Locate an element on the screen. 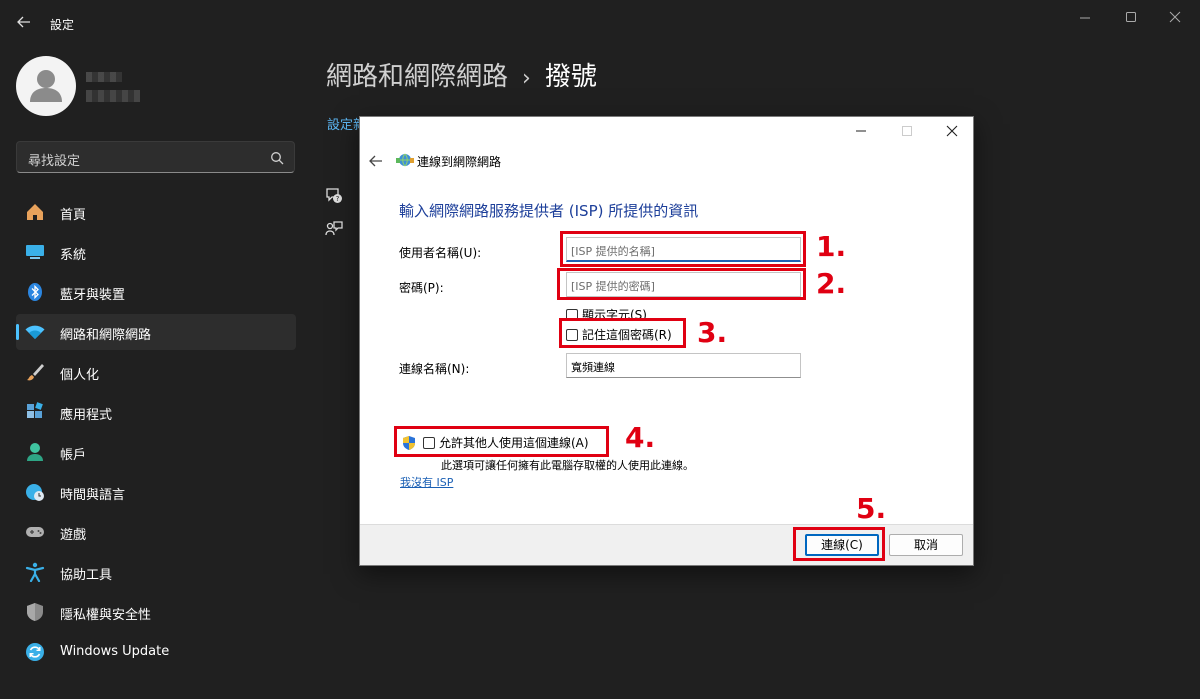 The width and height of the screenshot is (1200, 699). sidebar-item-label: 時間與語言 is located at coordinates (93, 495).